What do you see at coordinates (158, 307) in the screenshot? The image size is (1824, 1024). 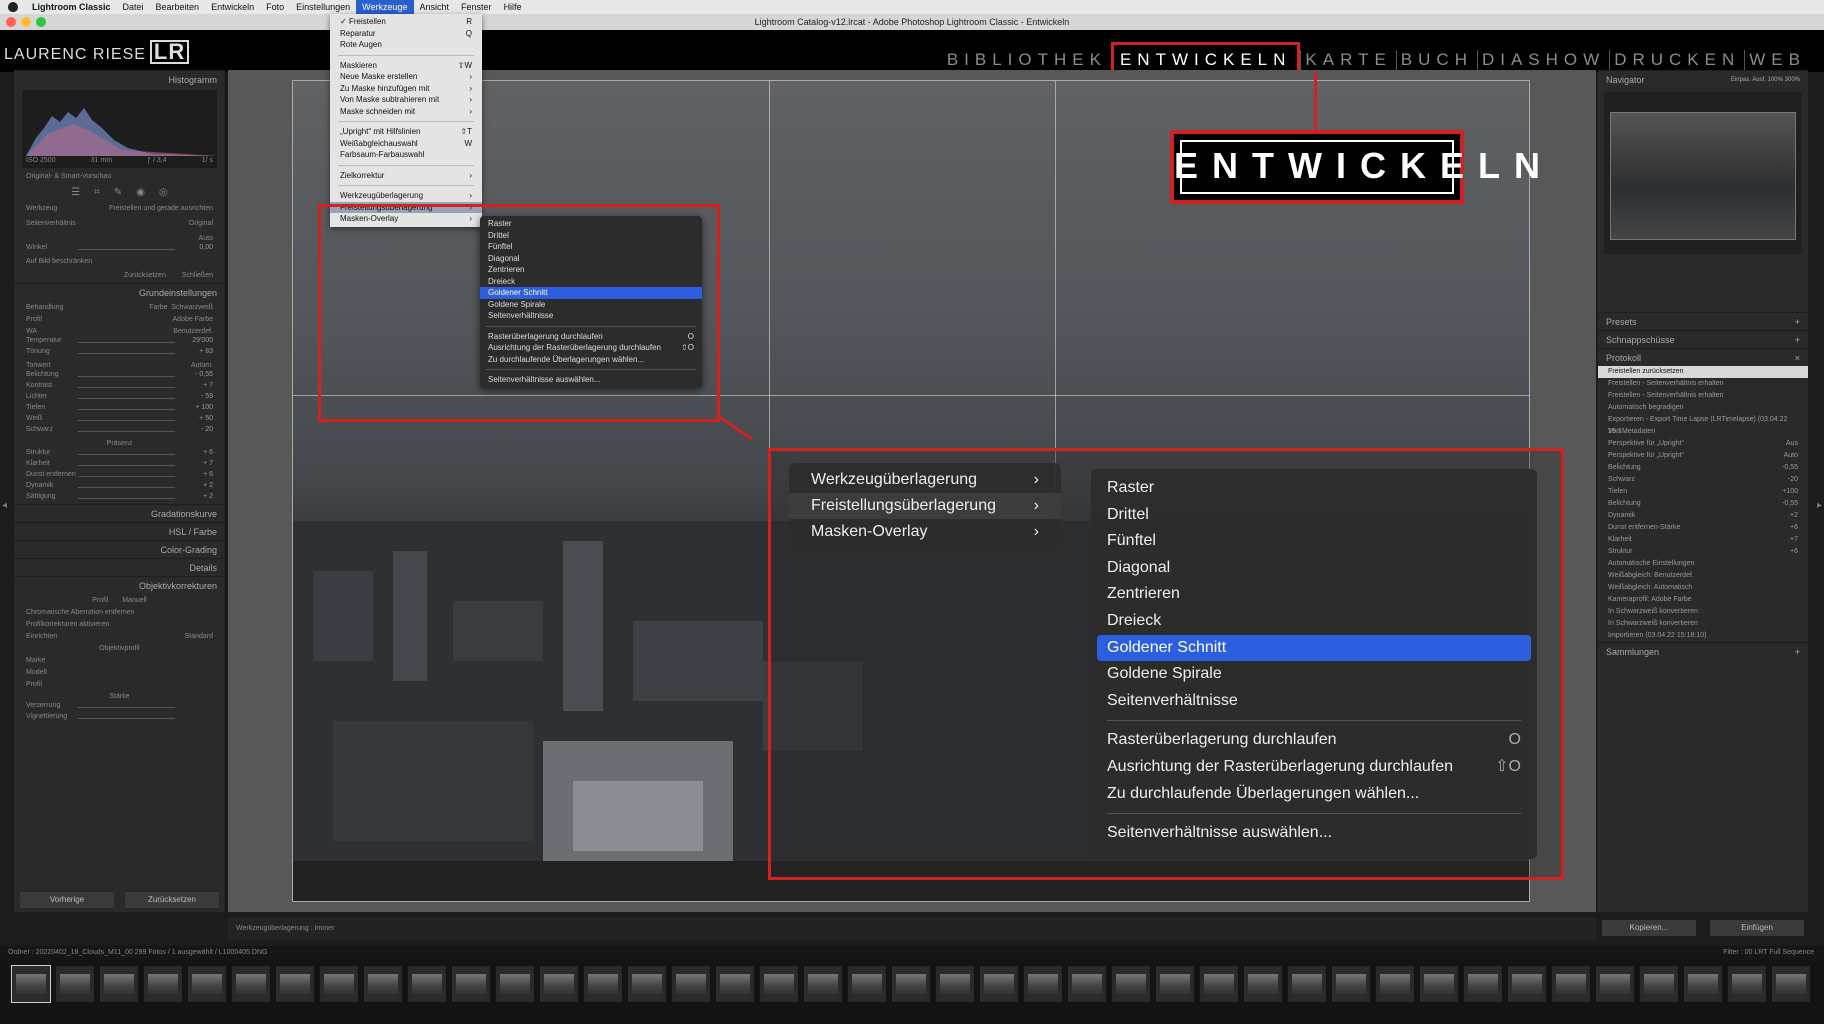 I see `treatment-color: Farbe` at bounding box center [158, 307].